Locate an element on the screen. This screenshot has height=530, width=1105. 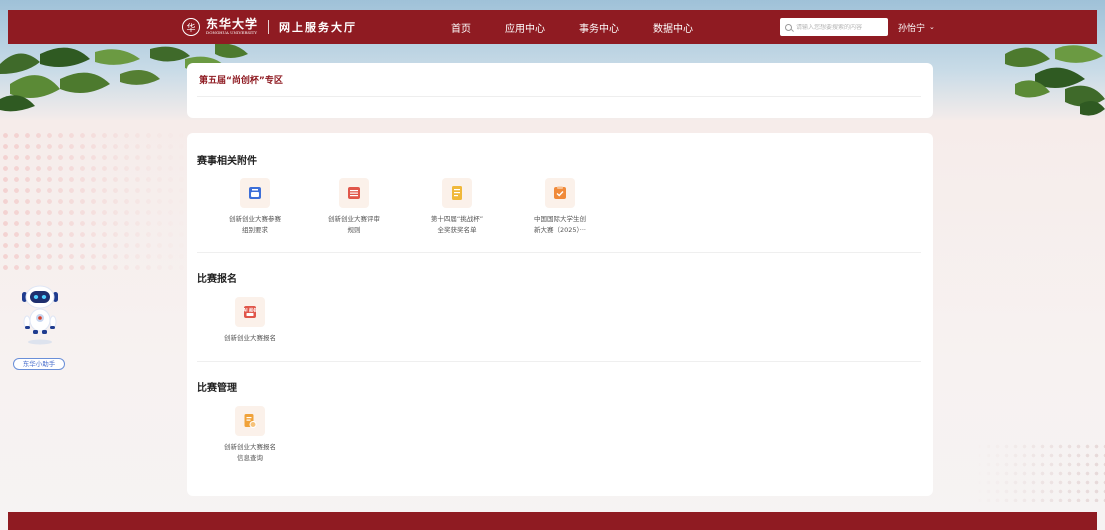
university-logo: 华 东华大学 DONGHUA UNIVERSITY 网上服务大厅 is located at coordinates (269, 27).